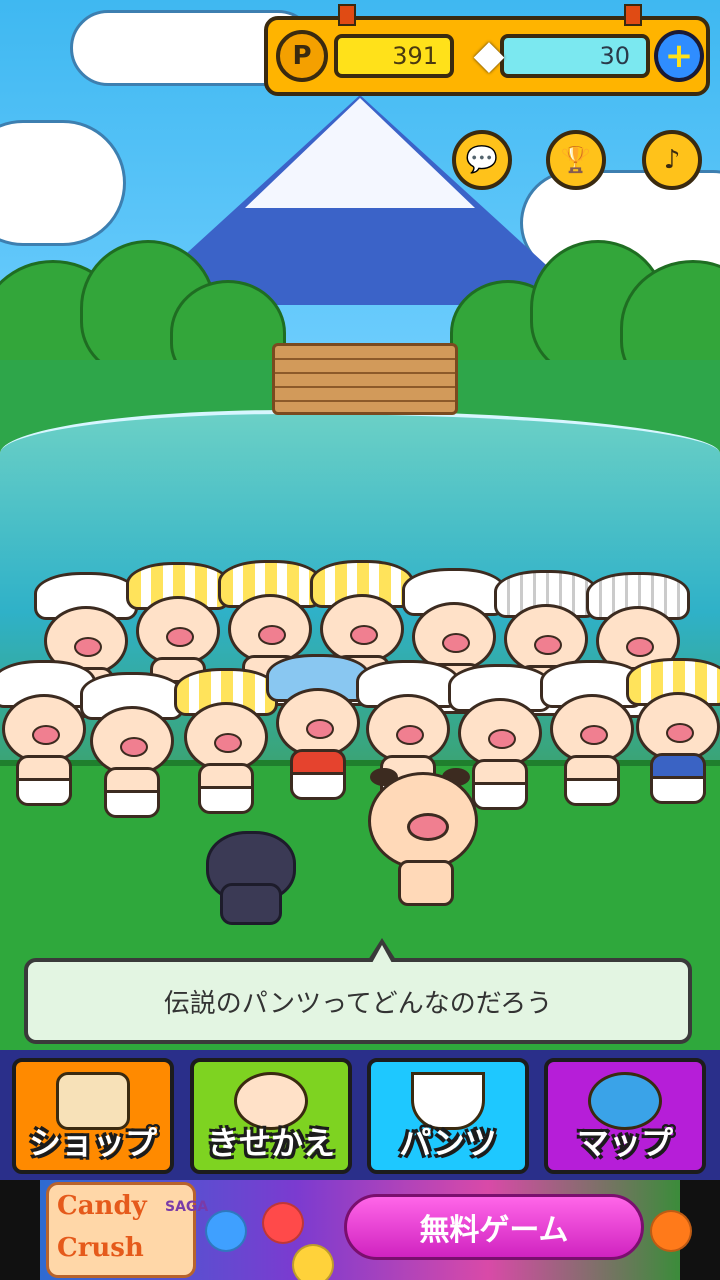 Image resolution: width=720 pixels, height=1280 pixels. What do you see at coordinates (92, 1143) in the screenshot?
I see `shop-label: ショップ` at bounding box center [92, 1143].